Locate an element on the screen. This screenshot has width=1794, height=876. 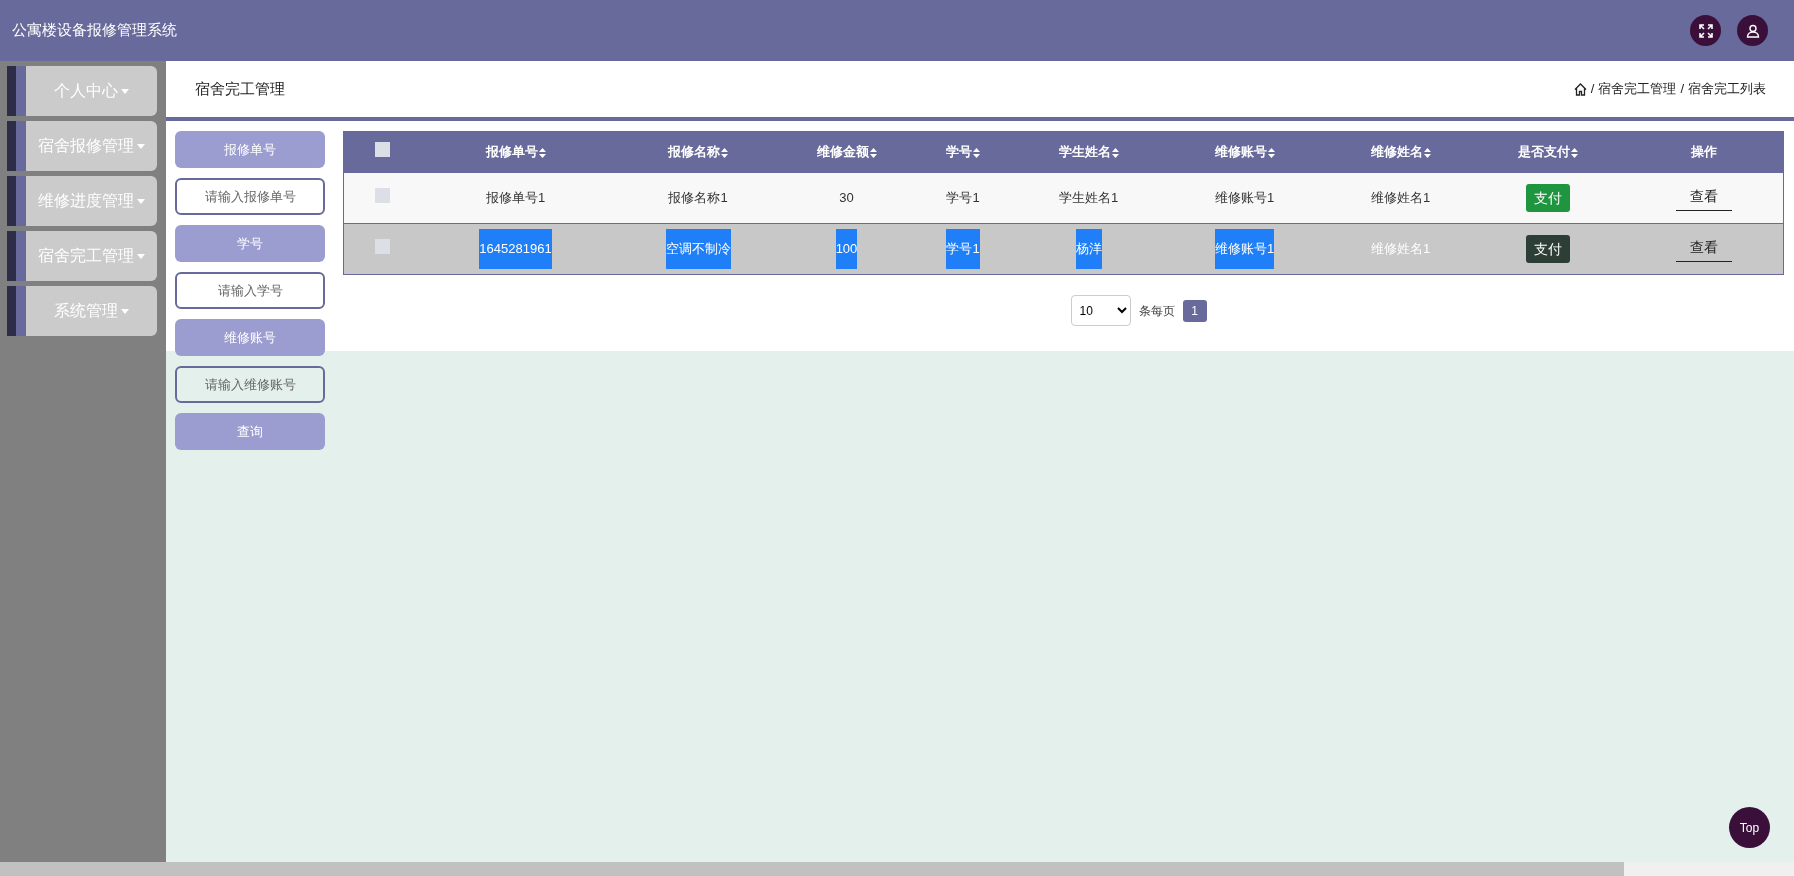
column-header: 学号 is located at coordinates (963, 152).